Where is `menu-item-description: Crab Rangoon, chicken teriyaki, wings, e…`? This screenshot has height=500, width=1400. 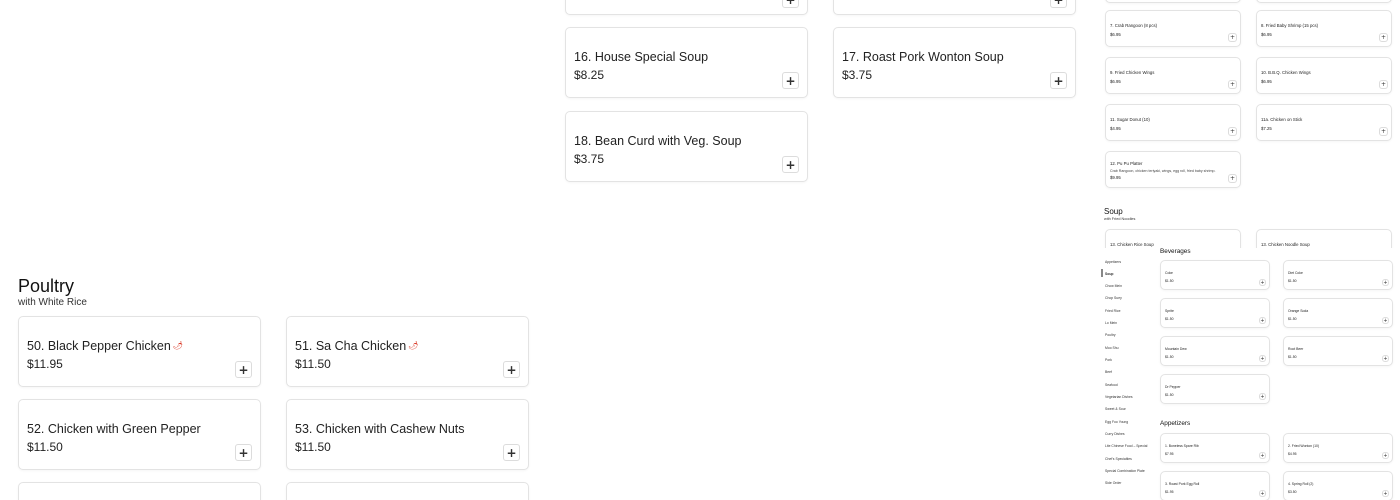
menu-item-description: Crab Rangoon, chicken teriyaki, wings, e… is located at coordinates (1163, 171).